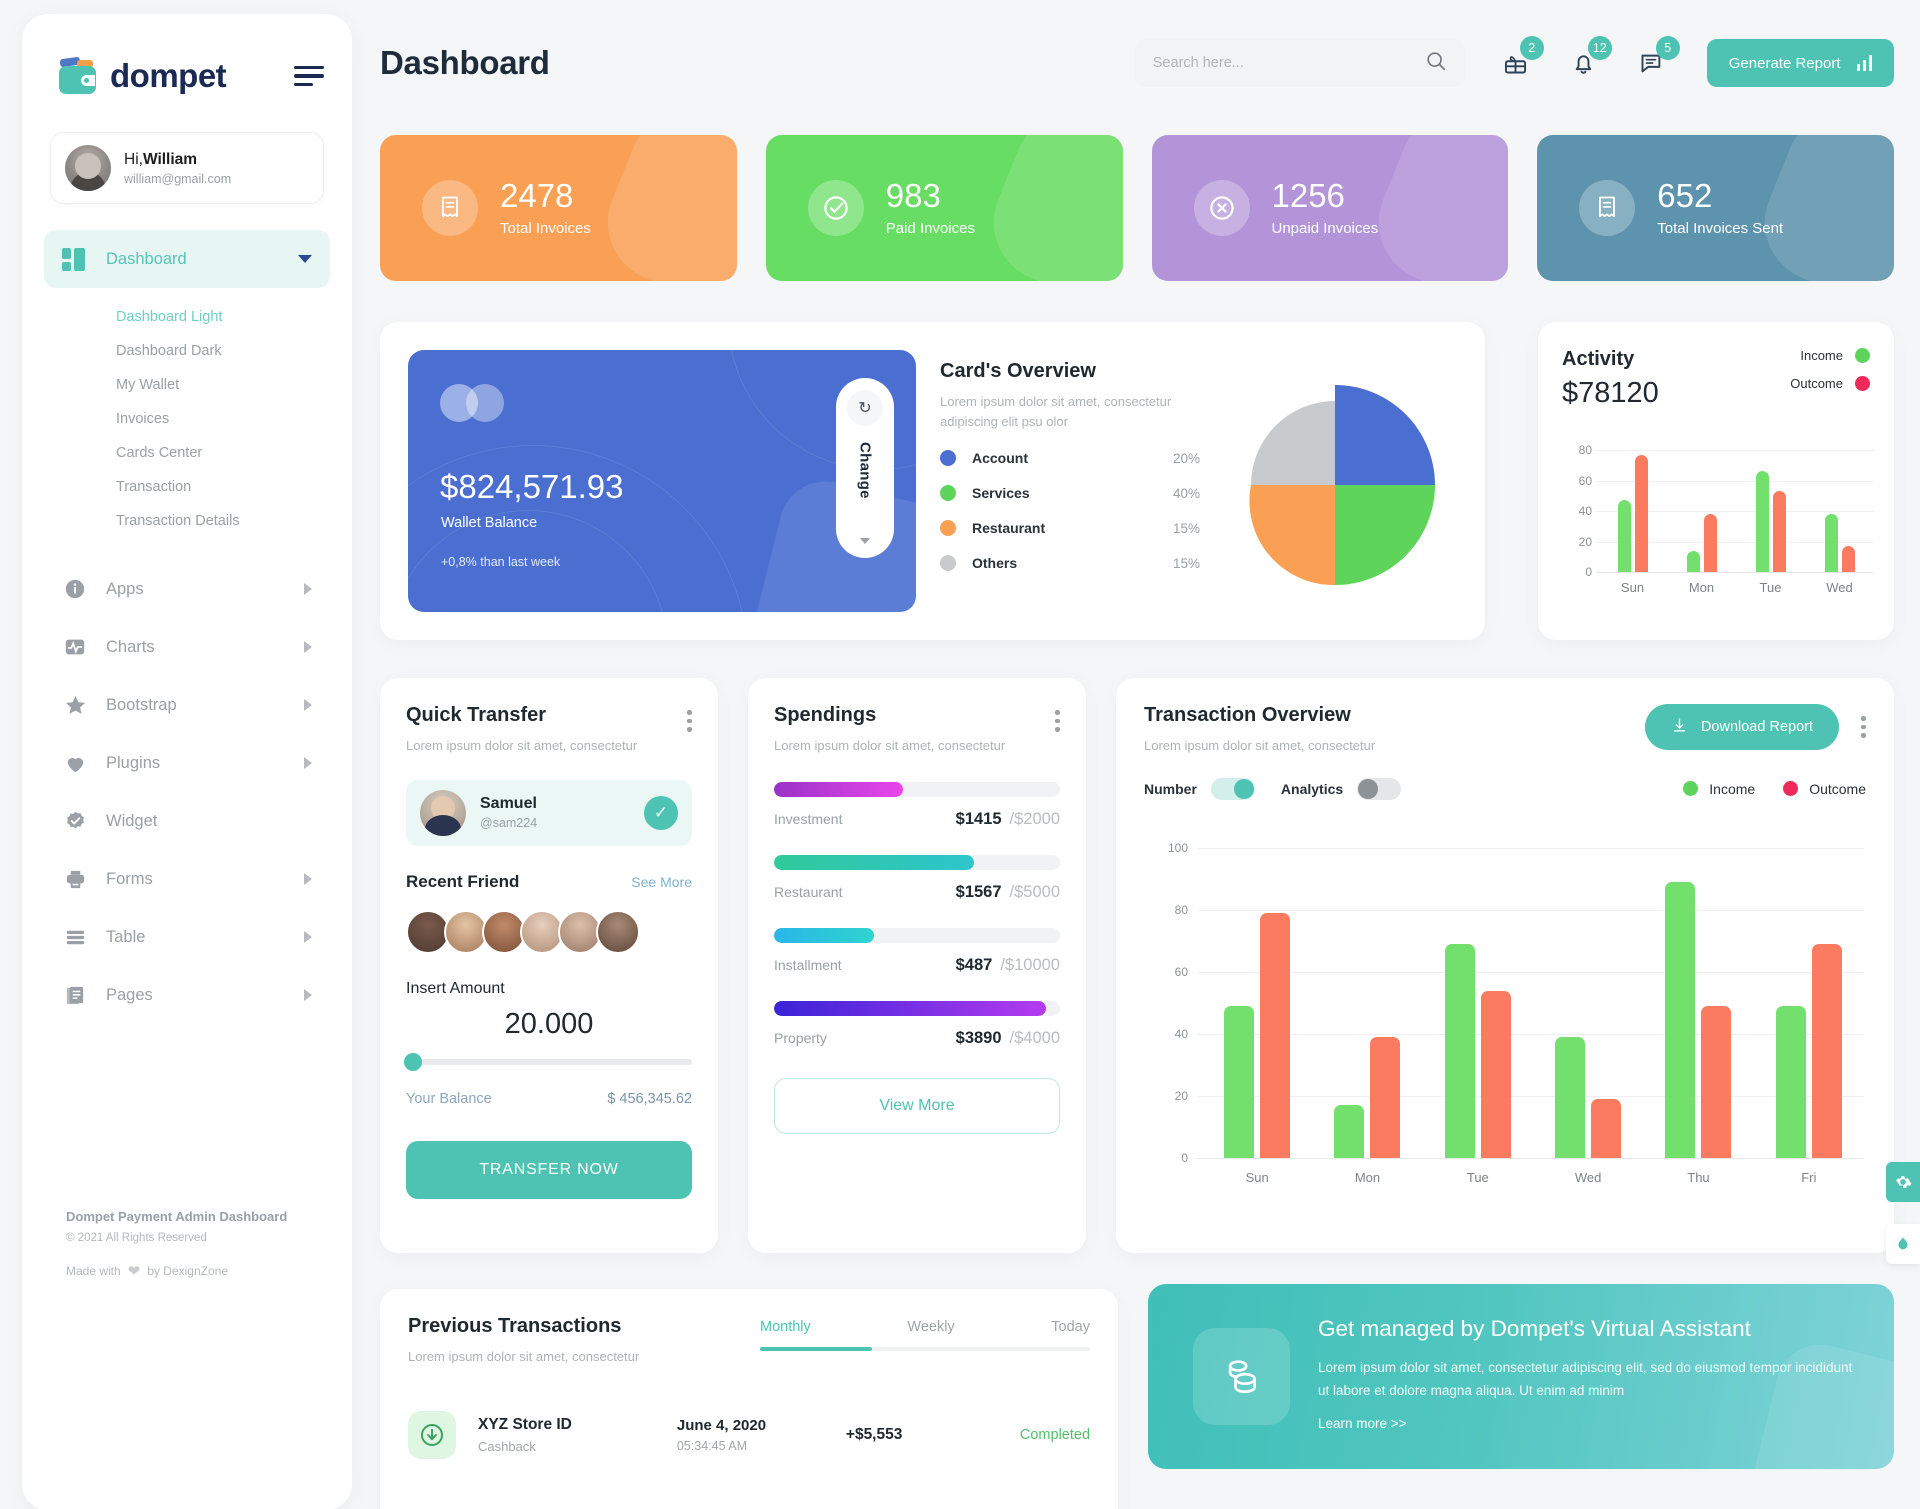  Describe the element at coordinates (1903, 1182) in the screenshot. I see `gear-icon` at that location.